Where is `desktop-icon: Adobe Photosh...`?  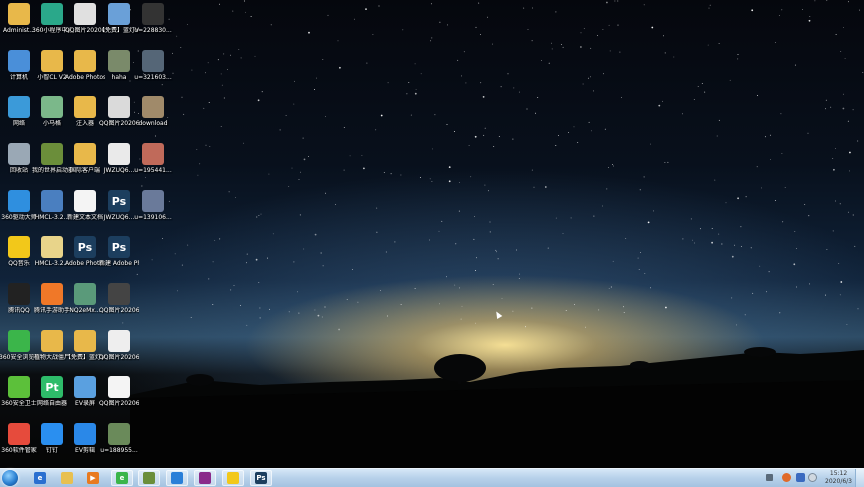
desktop-icon: Adobe Photosh... is located at coordinates (85, 73).